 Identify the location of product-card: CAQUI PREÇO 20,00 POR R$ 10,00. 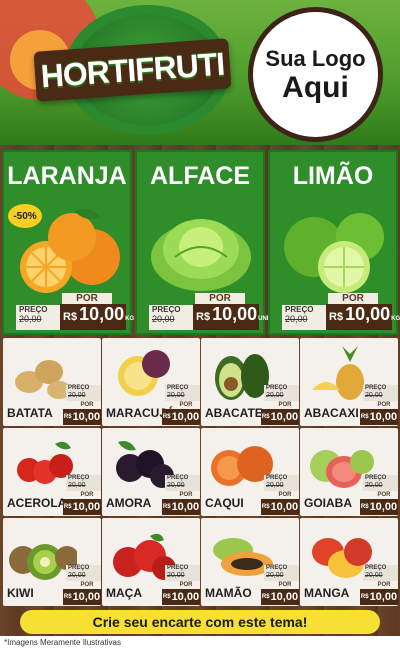
(250, 472).